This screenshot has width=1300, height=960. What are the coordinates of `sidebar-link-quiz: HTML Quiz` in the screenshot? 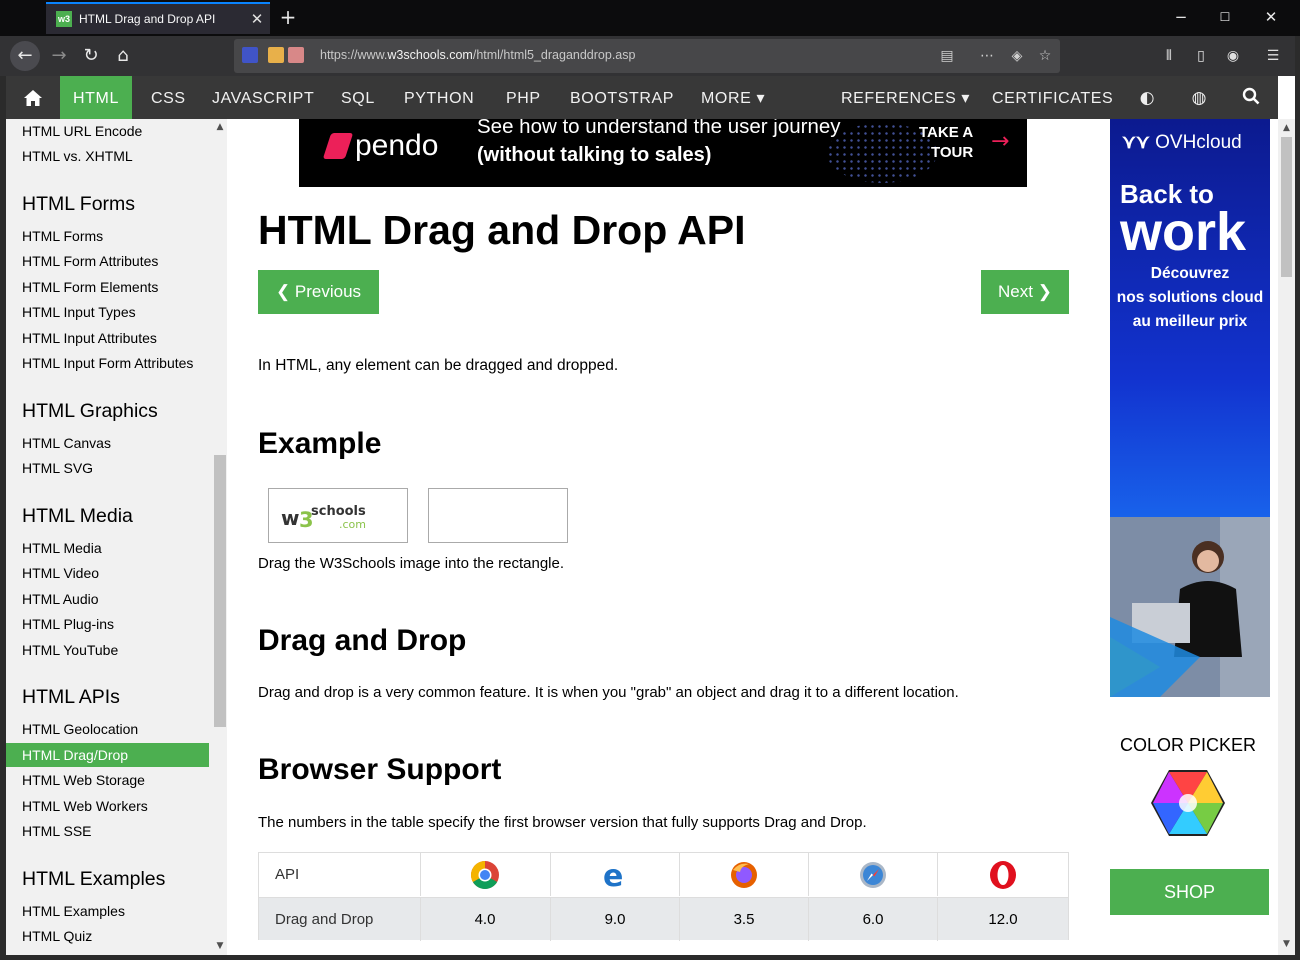 It's located at (107, 936).